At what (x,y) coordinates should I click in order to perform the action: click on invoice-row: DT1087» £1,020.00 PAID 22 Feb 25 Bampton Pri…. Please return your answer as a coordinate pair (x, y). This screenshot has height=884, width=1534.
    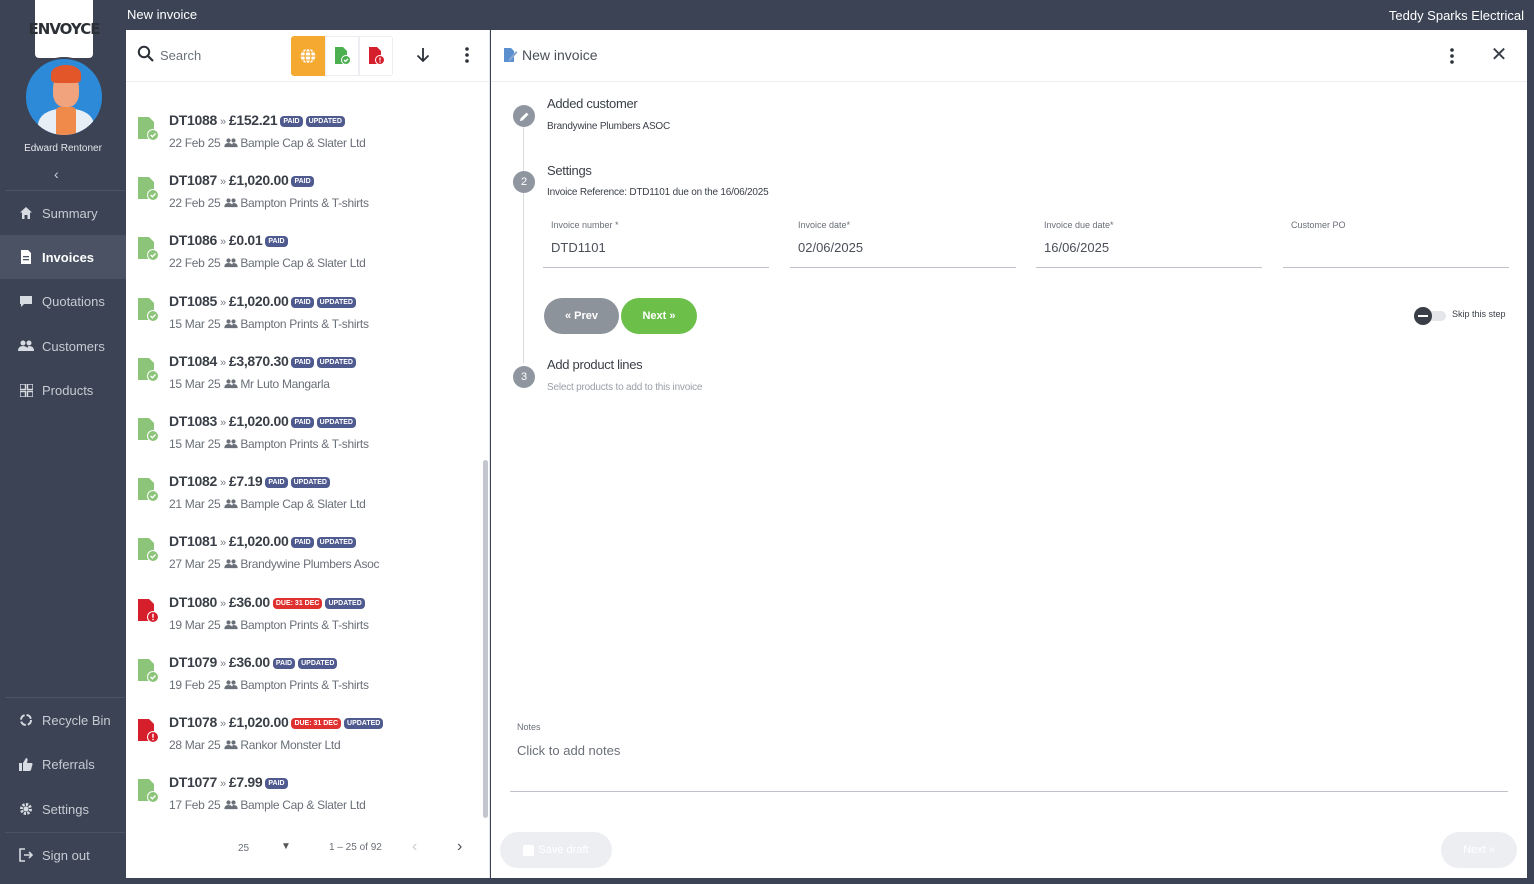
    Looking at the image, I should click on (304, 196).